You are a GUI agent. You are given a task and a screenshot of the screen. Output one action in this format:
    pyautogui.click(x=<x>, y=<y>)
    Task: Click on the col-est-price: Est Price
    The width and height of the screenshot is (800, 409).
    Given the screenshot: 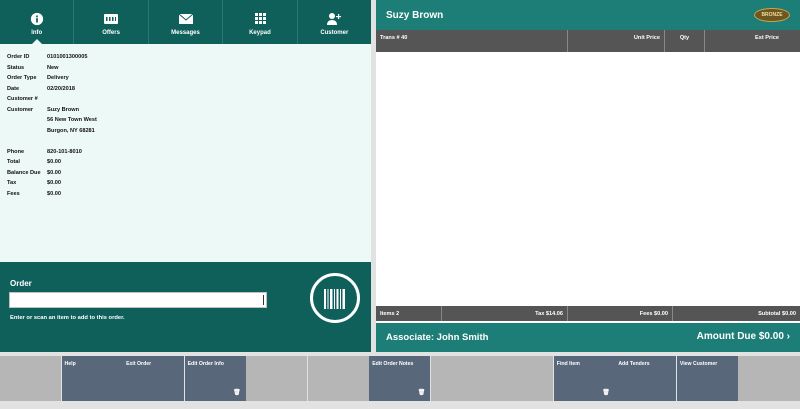 What is the action you would take?
    pyautogui.click(x=767, y=38)
    